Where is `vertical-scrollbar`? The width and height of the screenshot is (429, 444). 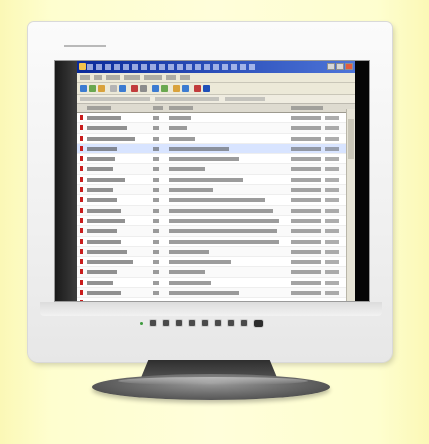 vertical-scrollbar is located at coordinates (350, 205).